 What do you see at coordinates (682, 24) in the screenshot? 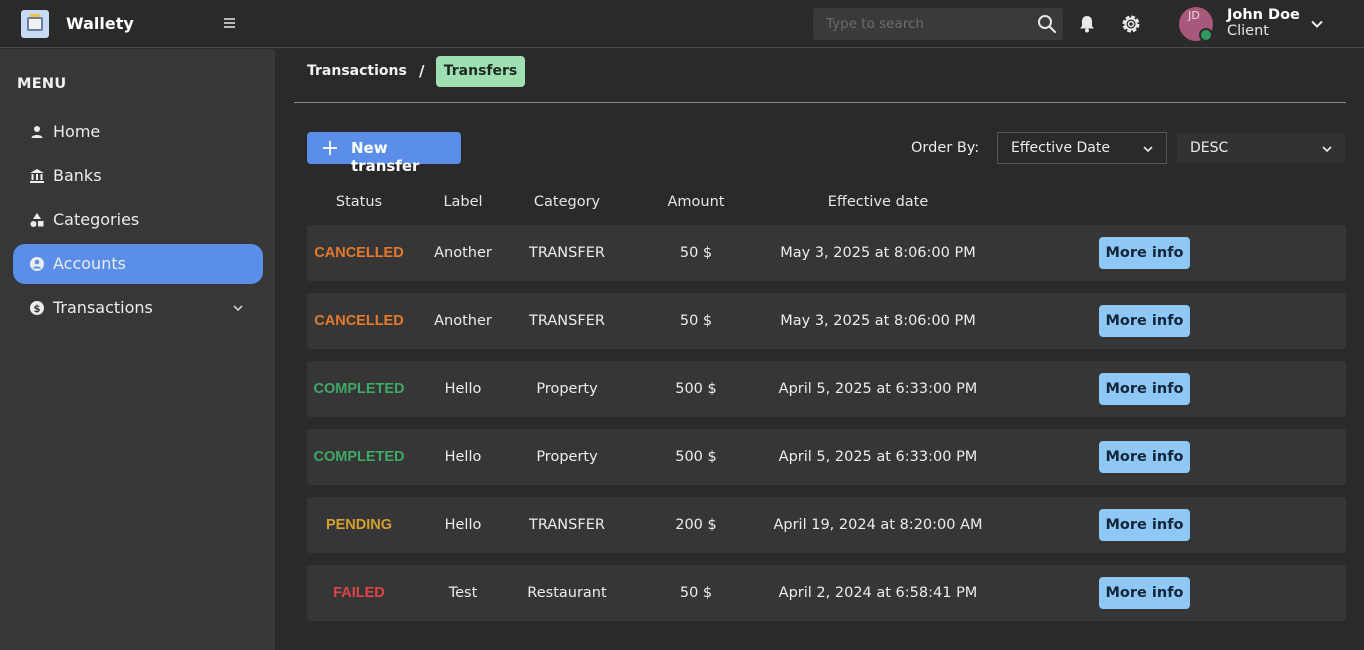
I see `top-bar: Wallety JD John Doe Client` at bounding box center [682, 24].